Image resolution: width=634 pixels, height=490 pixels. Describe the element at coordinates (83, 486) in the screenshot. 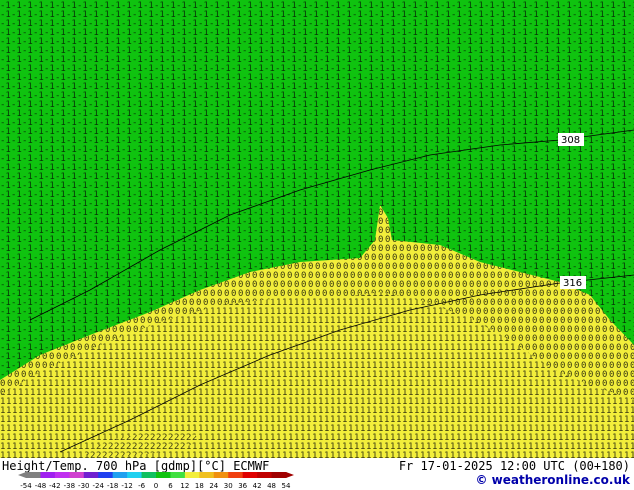

I see `colorbar-tick-label: -30` at that location.